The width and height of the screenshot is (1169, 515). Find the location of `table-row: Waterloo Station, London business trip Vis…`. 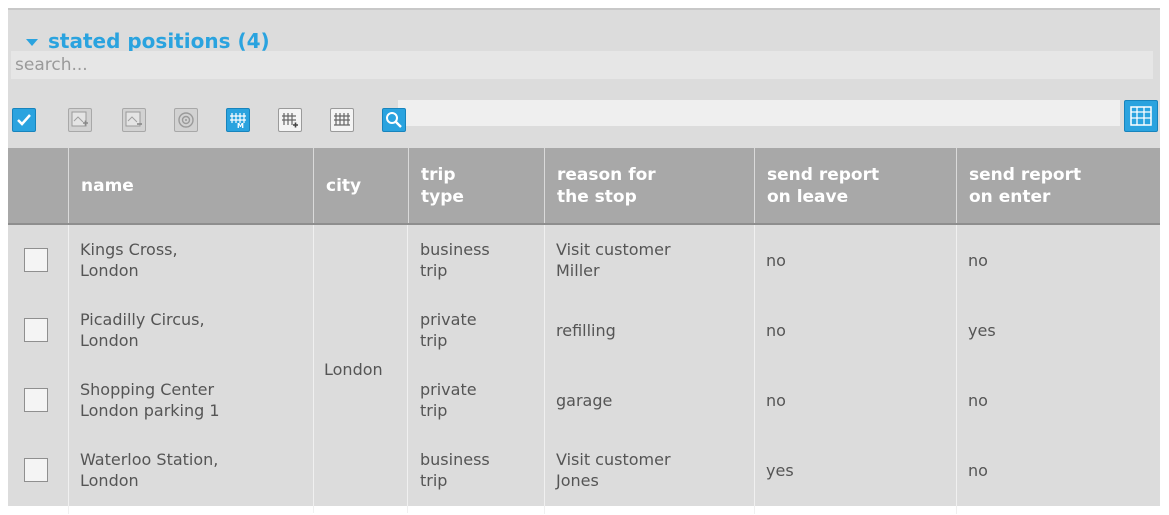

table-row: Waterloo Station, London business trip Vis… is located at coordinates (584, 470).